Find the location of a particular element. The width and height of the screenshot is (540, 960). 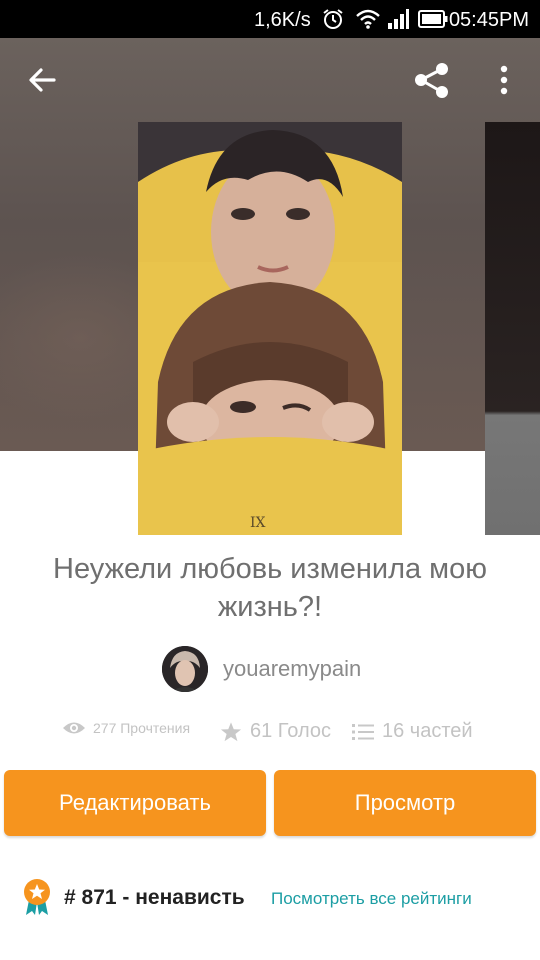

author-avatar-image is located at coordinates (185, 669).